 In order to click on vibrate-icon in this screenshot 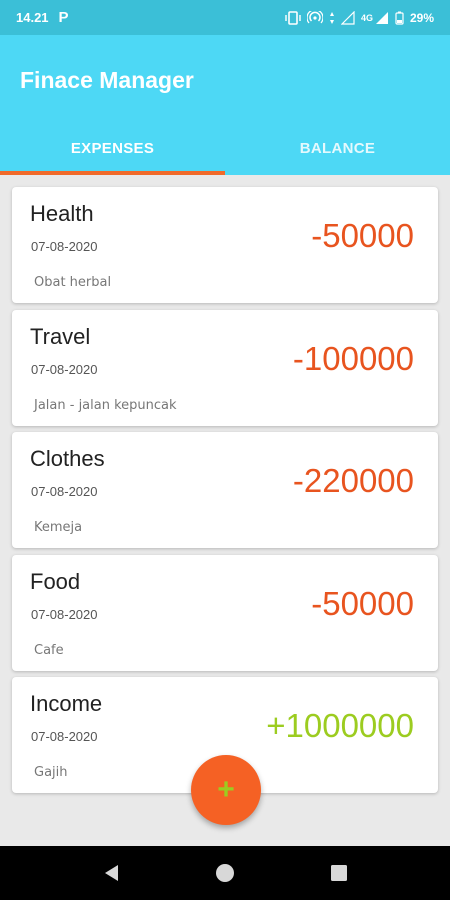, I will do `click(293, 17)`.